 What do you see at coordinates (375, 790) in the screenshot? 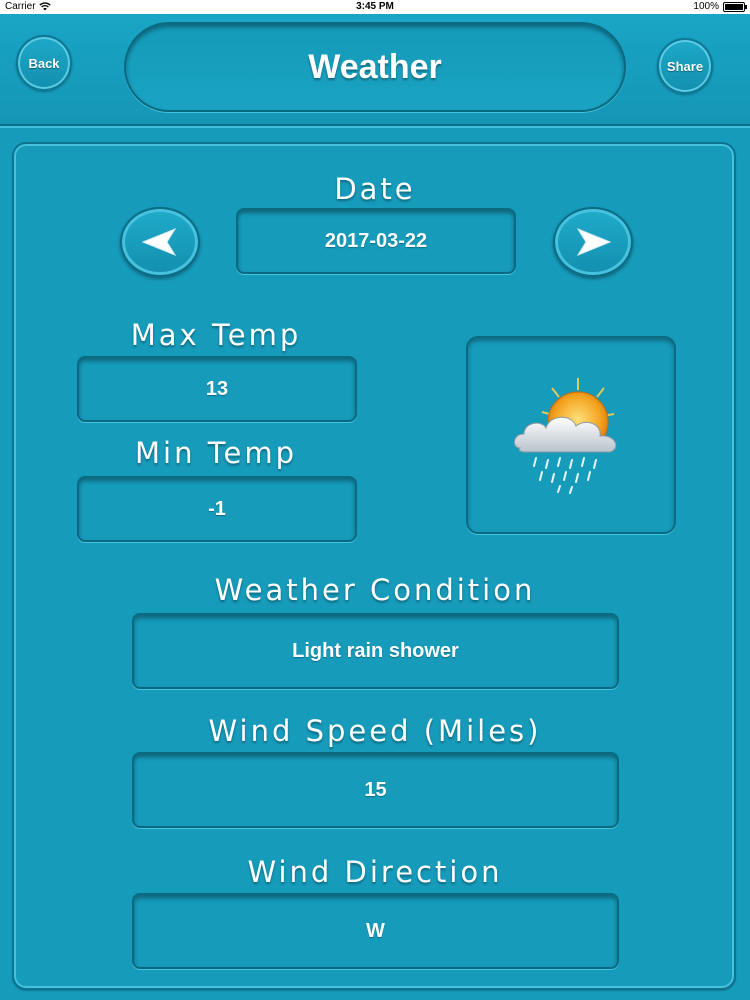
I see `wind-speed-field: 15` at bounding box center [375, 790].